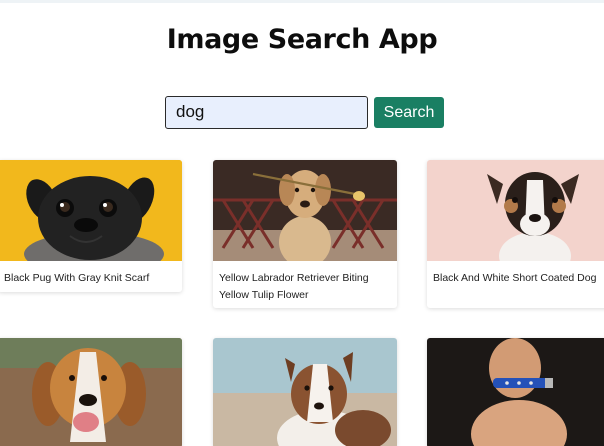 Image resolution: width=604 pixels, height=446 pixels. I want to click on image-caption: Black Pug With Gray Knit Scarf, so click(77, 278).